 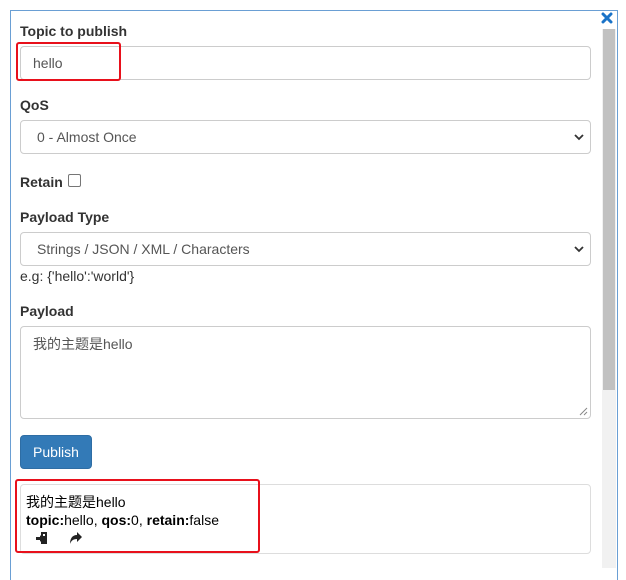 What do you see at coordinates (77, 276) in the screenshot?
I see `payload-type-hint: e.g: {'hello':'world'}` at bounding box center [77, 276].